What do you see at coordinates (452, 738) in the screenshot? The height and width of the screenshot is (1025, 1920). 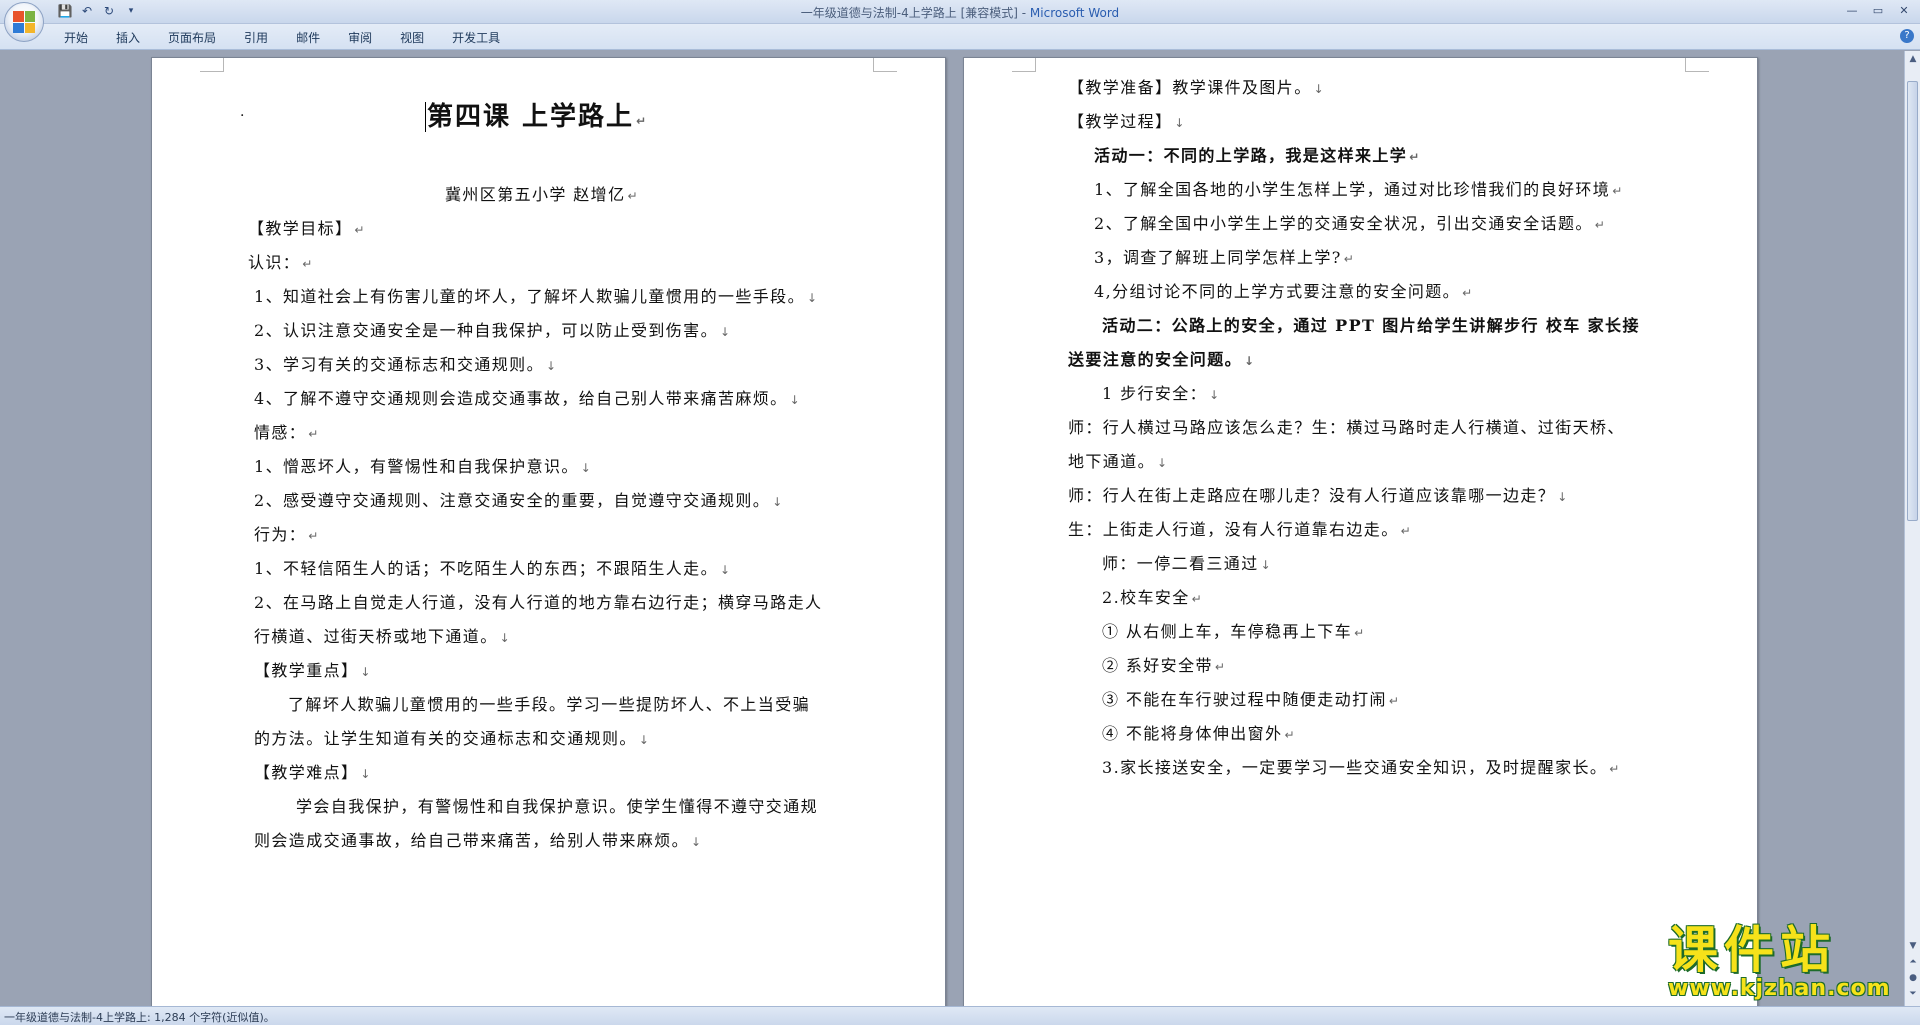 I see `doc-line: 的方法。让学生知道有关的交通标志和交通规则。 ↓` at bounding box center [452, 738].